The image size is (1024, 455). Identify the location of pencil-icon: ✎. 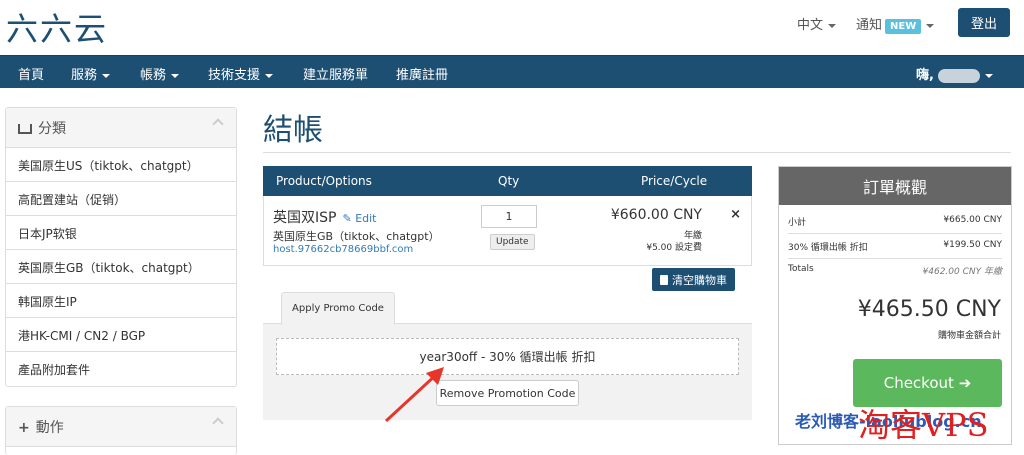
(347, 218).